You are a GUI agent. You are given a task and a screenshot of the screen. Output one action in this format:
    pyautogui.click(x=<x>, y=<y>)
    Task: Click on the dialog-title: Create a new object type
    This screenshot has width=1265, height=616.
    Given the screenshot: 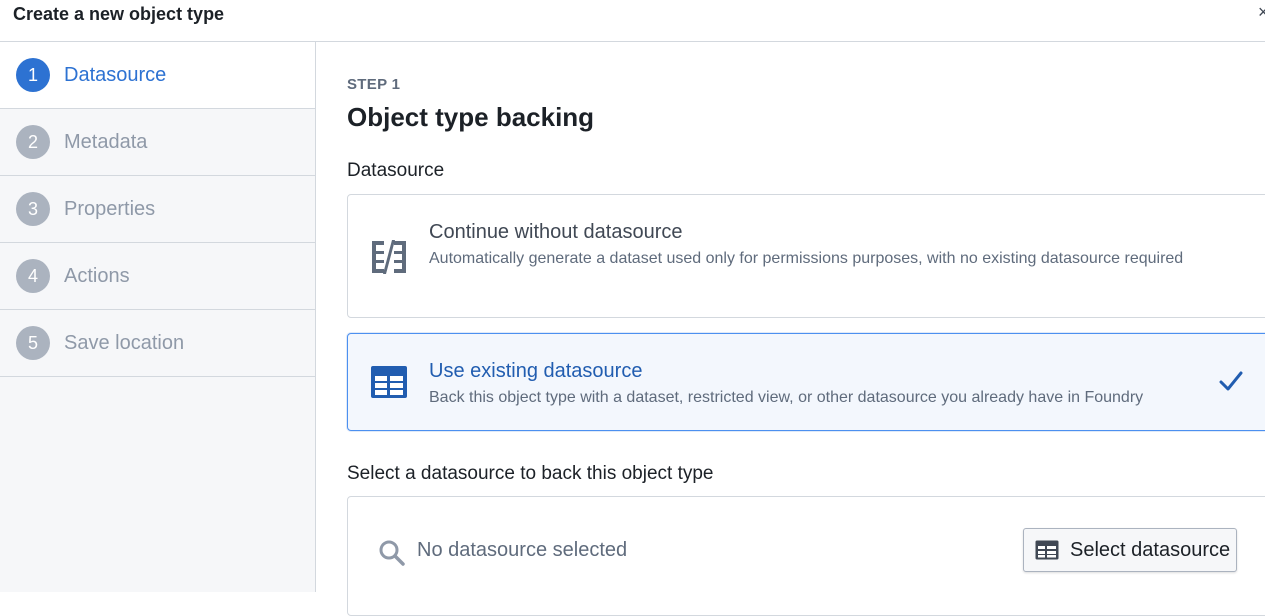 What is the action you would take?
    pyautogui.click(x=119, y=14)
    